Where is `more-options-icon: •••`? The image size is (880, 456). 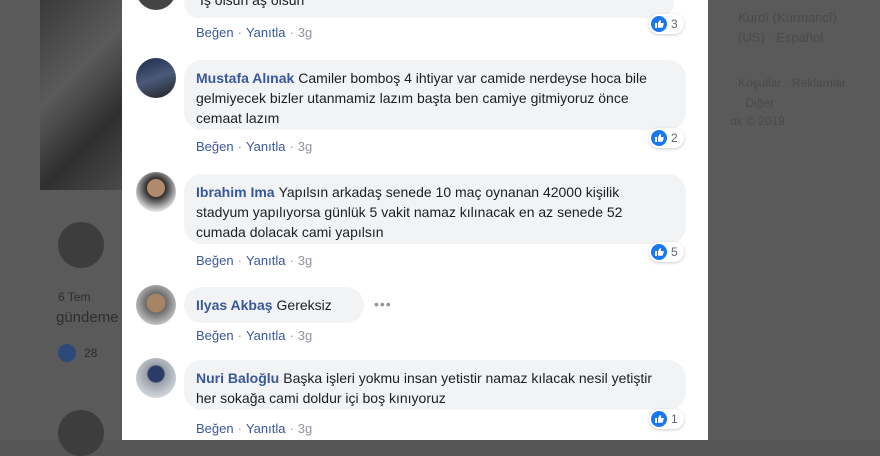
more-options-icon: ••• is located at coordinates (383, 304).